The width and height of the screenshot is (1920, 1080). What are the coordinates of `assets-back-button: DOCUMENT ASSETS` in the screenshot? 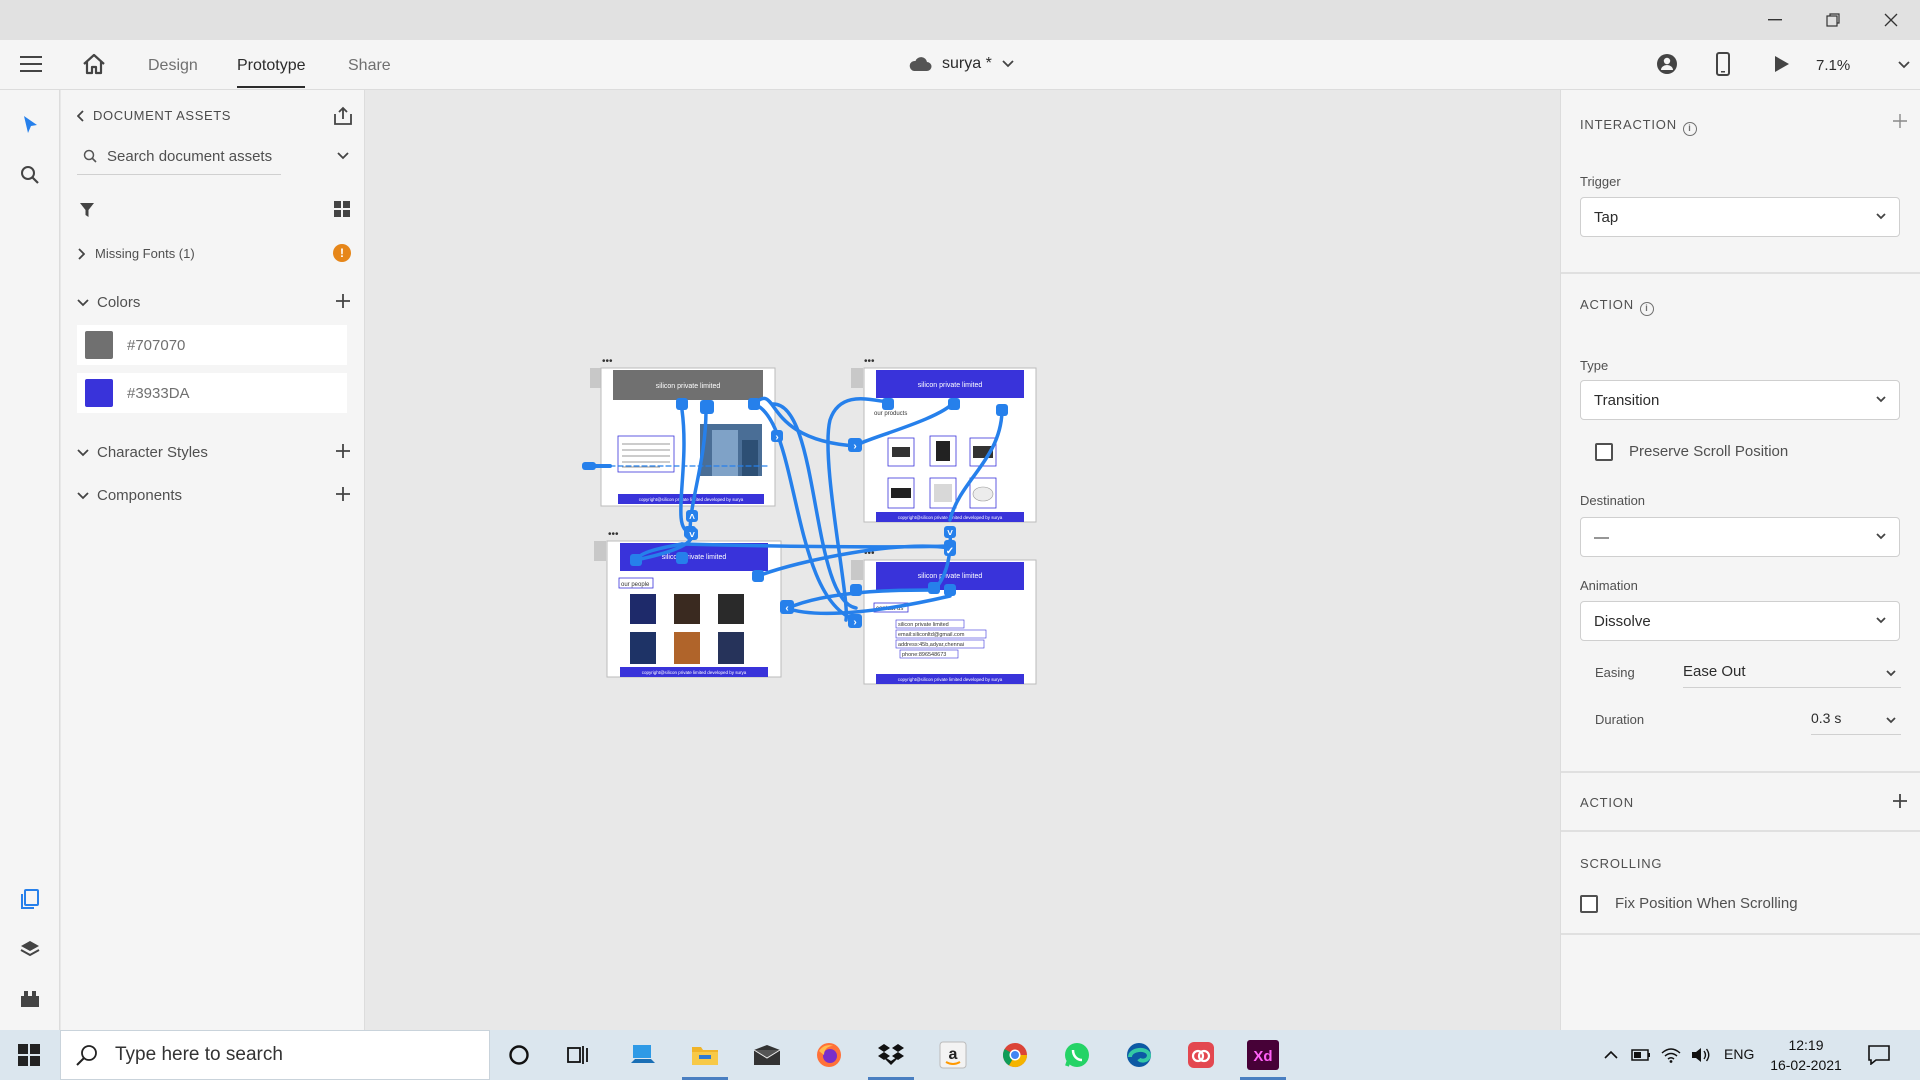 It's located at (154, 115).